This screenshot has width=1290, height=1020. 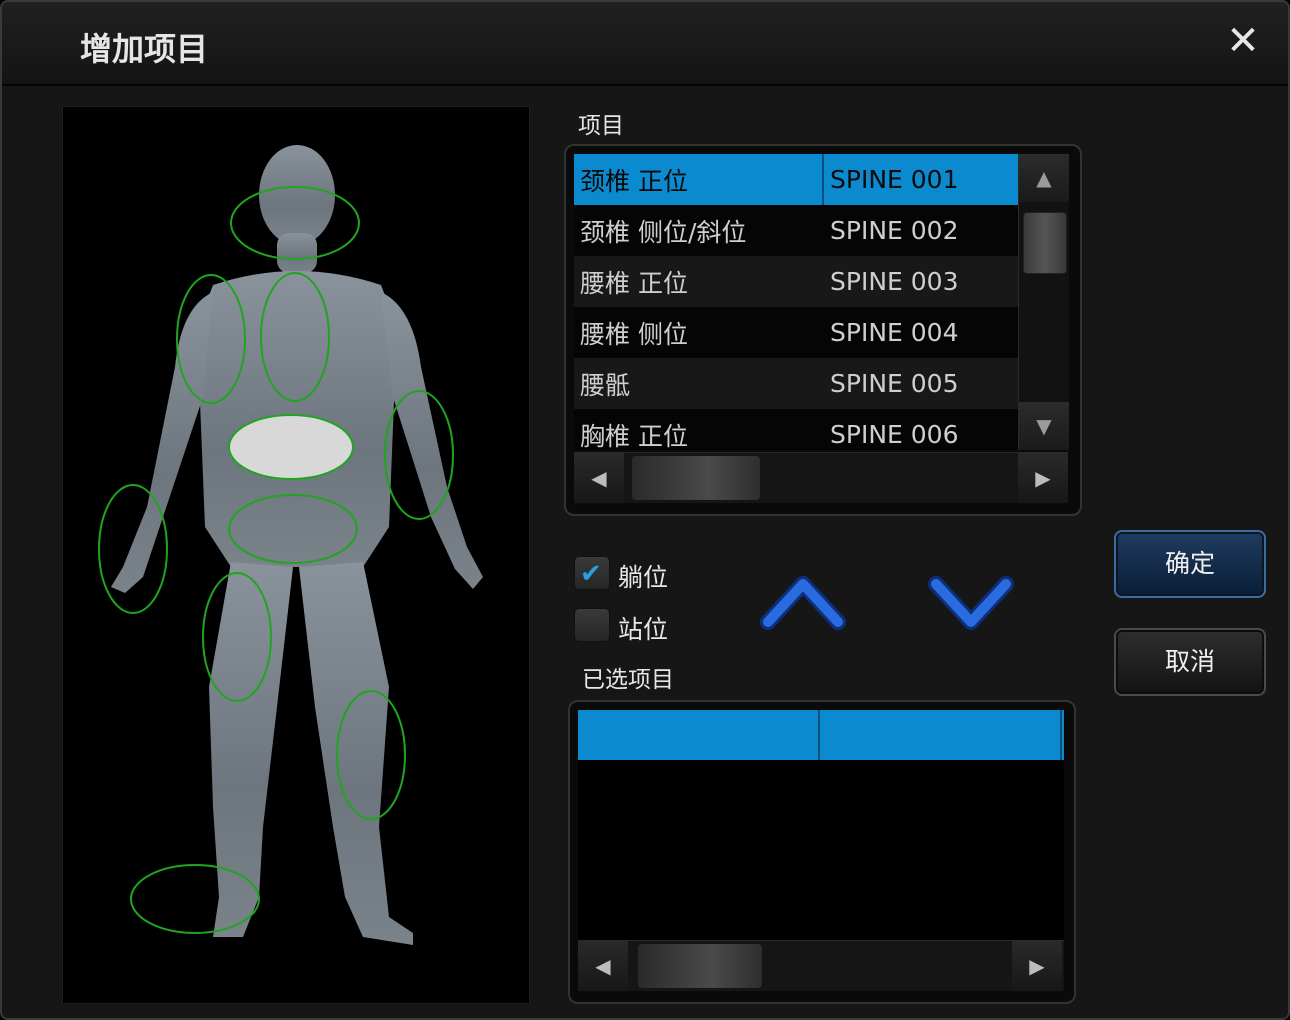 I want to click on dialog-title: 增加项目, so click(x=144, y=49).